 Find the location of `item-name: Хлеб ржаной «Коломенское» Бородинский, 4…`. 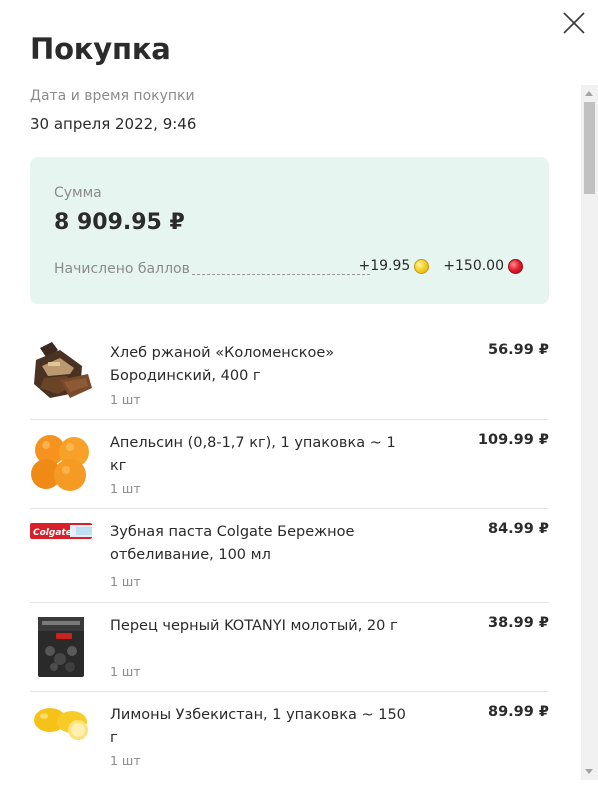

item-name: Хлеб ржаной «Коломенское» Бородинский, 4… is located at coordinates (222, 364).